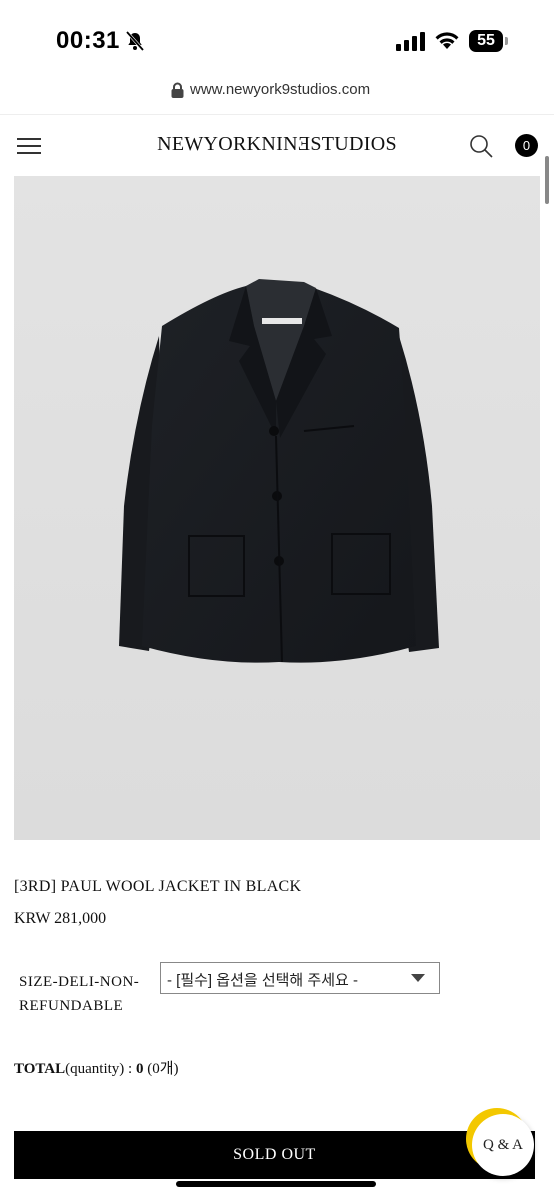 The height and width of the screenshot is (1200, 554). Describe the element at coordinates (158, 886) in the screenshot. I see `product-title: [3RD] PAUL WOOL JACKET IN BLACK` at that location.